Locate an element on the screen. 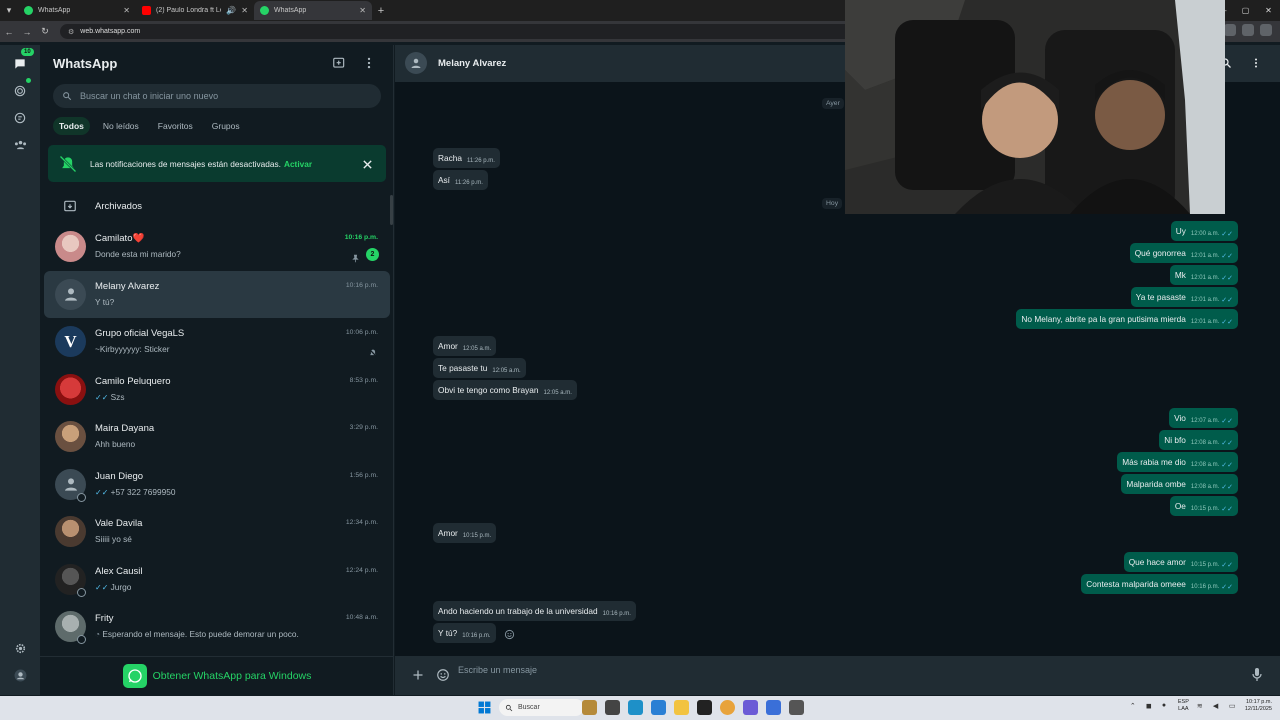 Image resolution: width=1280 pixels, height=720 pixels. message-text: Racha is located at coordinates (450, 158).